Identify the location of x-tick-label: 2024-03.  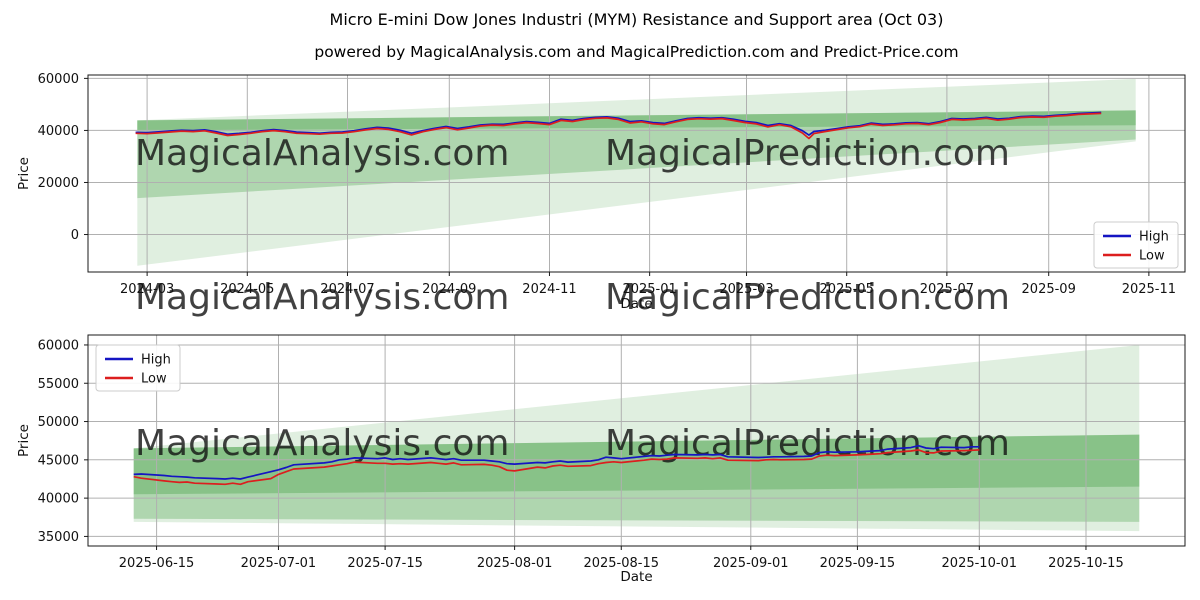
(147, 289).